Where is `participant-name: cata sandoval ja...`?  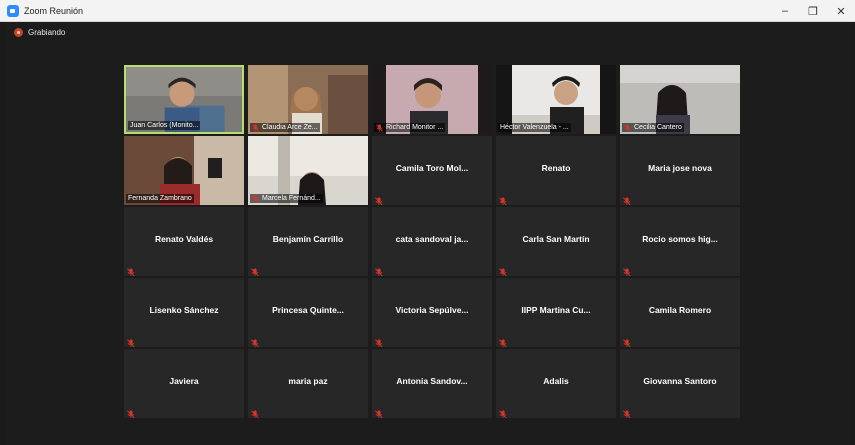 participant-name: cata sandoval ja... is located at coordinates (432, 239).